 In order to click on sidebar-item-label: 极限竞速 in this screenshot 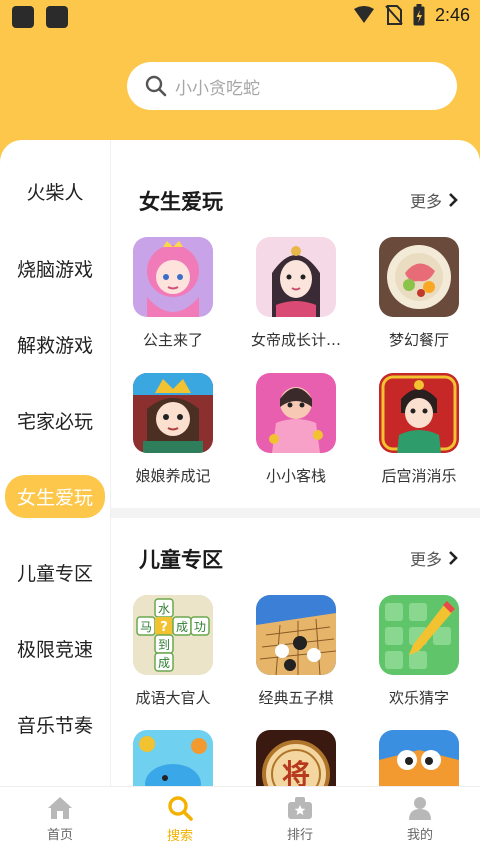, I will do `click(54, 649)`.